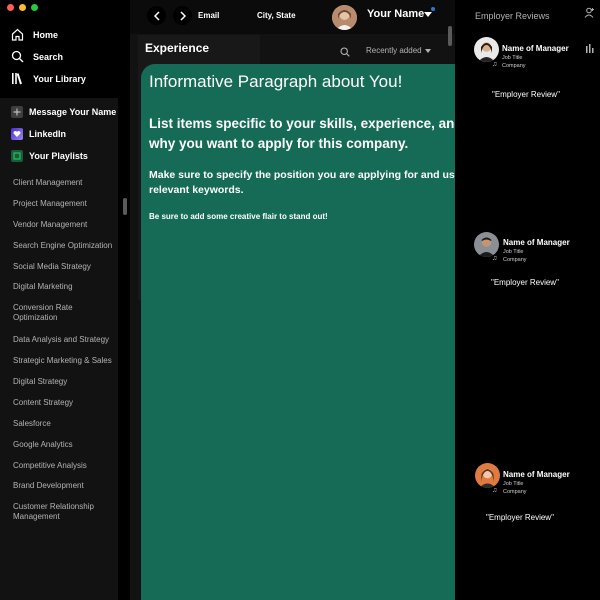 This screenshot has width=600, height=600. I want to click on library-item-playlists: Your Playlists, so click(49, 156).